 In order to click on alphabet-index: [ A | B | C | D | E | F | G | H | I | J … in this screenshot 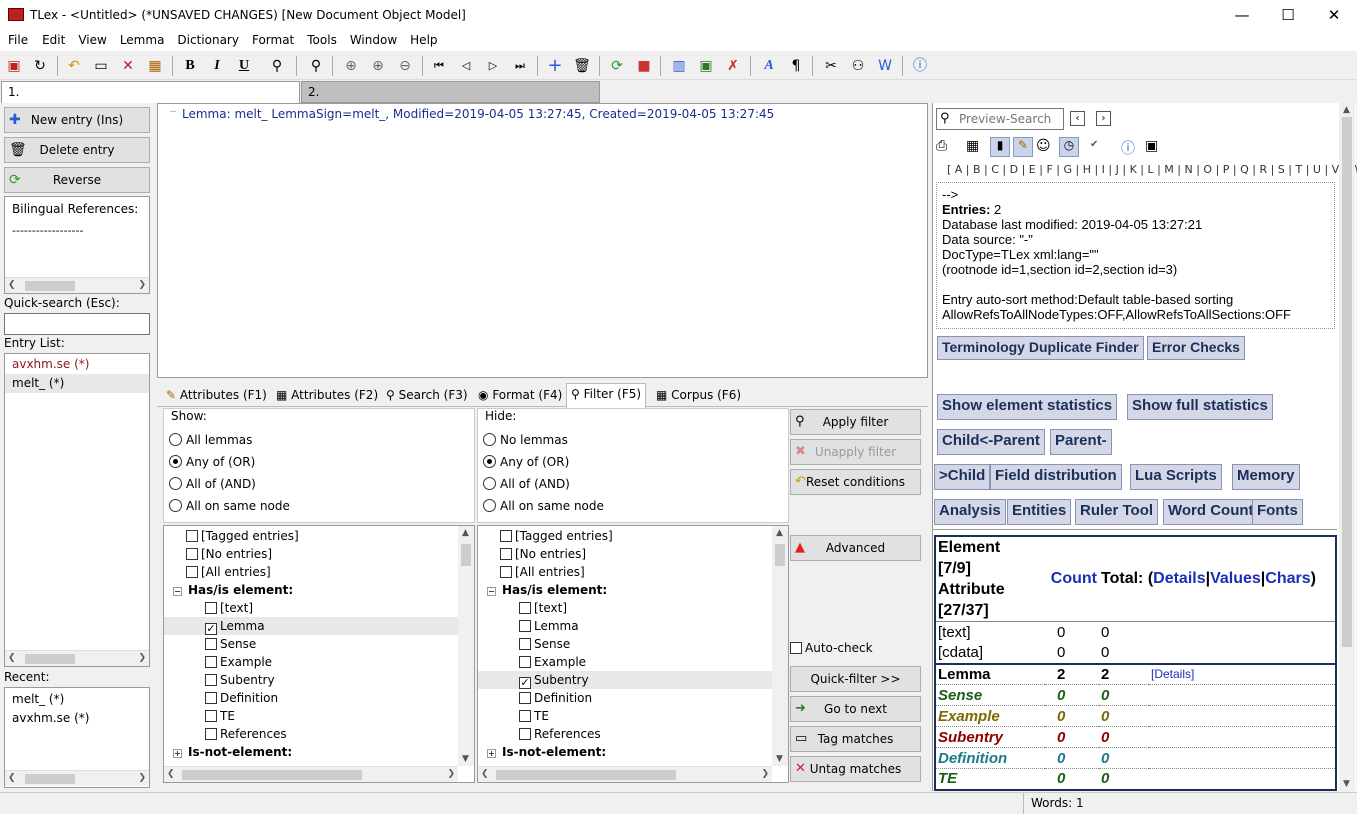, I will do `click(1152, 169)`.